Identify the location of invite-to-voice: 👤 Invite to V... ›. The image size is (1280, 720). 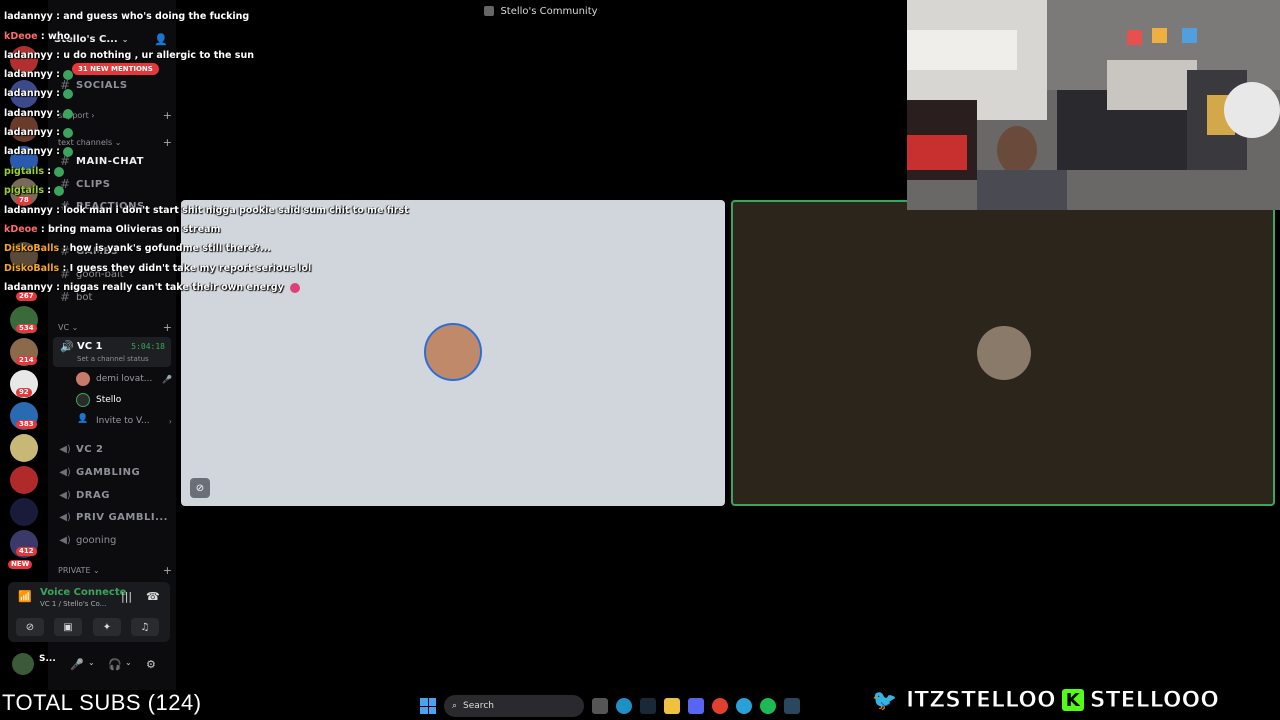
(124, 421).